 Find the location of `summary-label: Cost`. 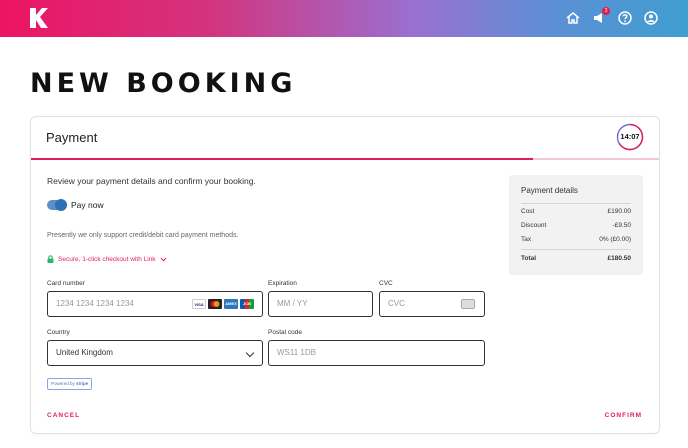

summary-label: Cost is located at coordinates (528, 211).